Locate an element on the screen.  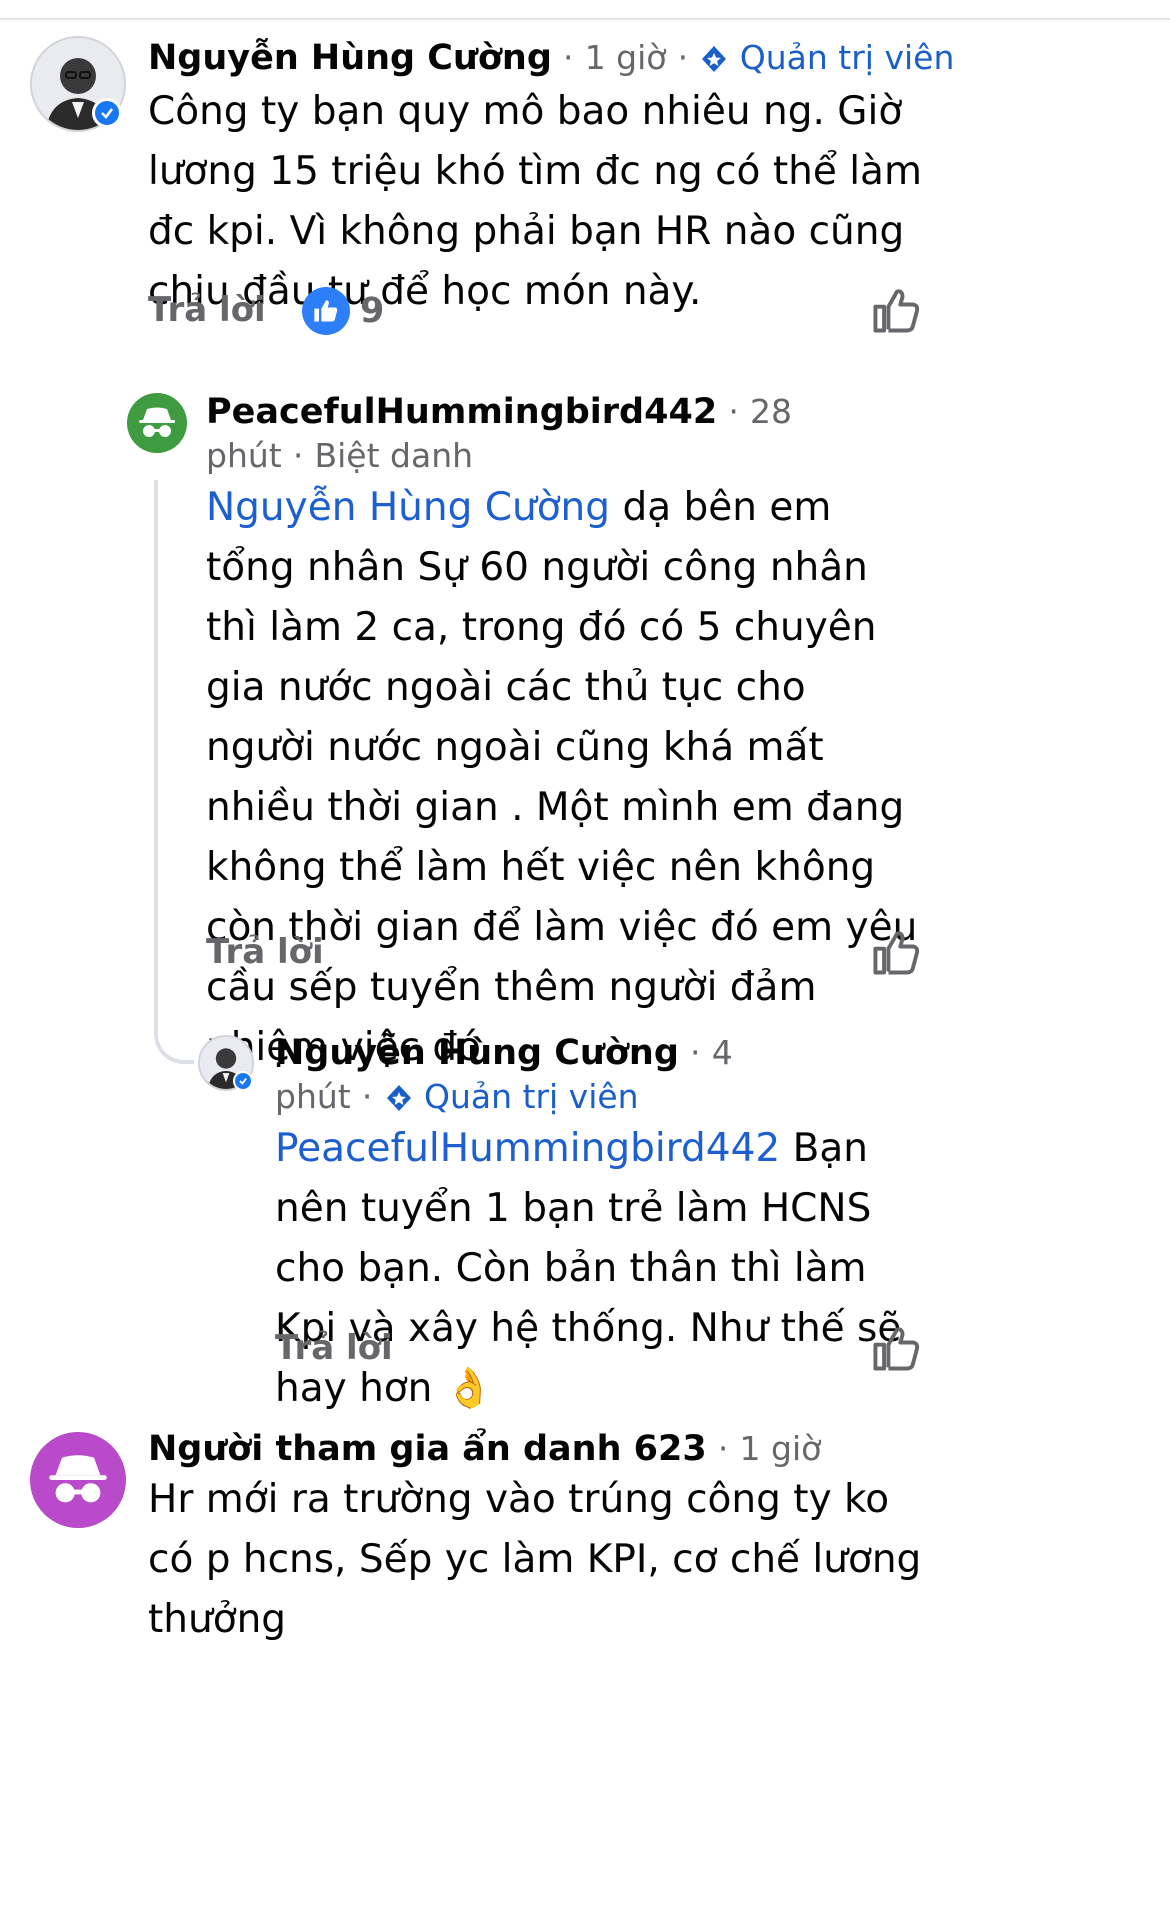
comment-header: Nguyễn Hùng Cường · 4 is located at coordinates (504, 1053).